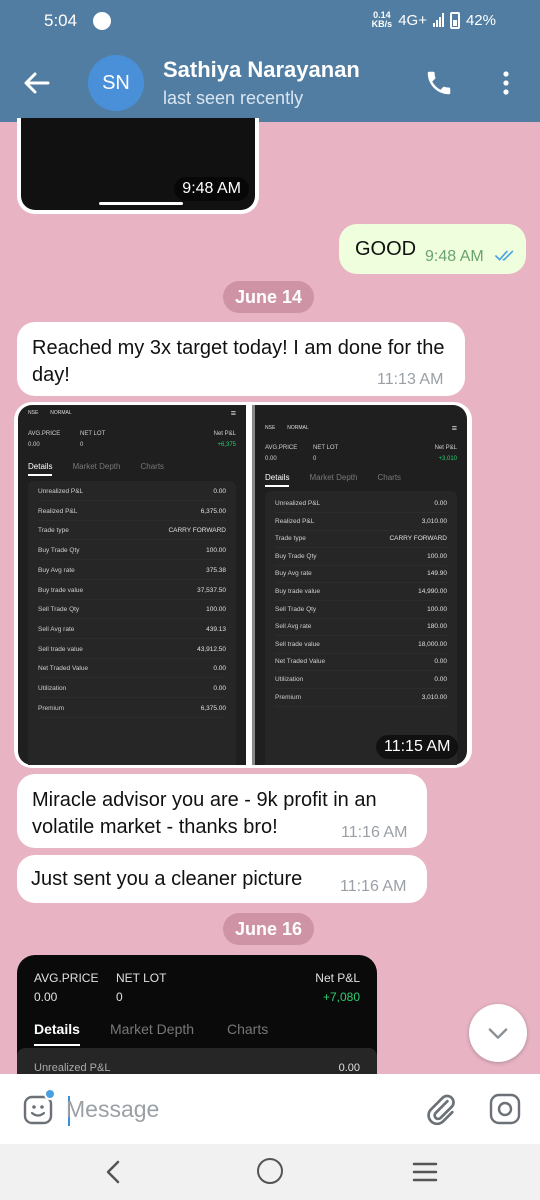 Image resolution: width=540 pixels, height=1200 pixels. What do you see at coordinates (417, 747) in the screenshot?
I see `message-time: 11:15 AM` at bounding box center [417, 747].